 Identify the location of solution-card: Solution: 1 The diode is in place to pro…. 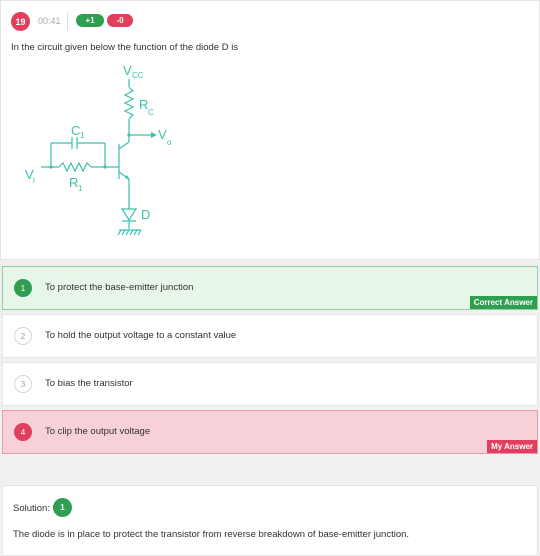
(270, 520).